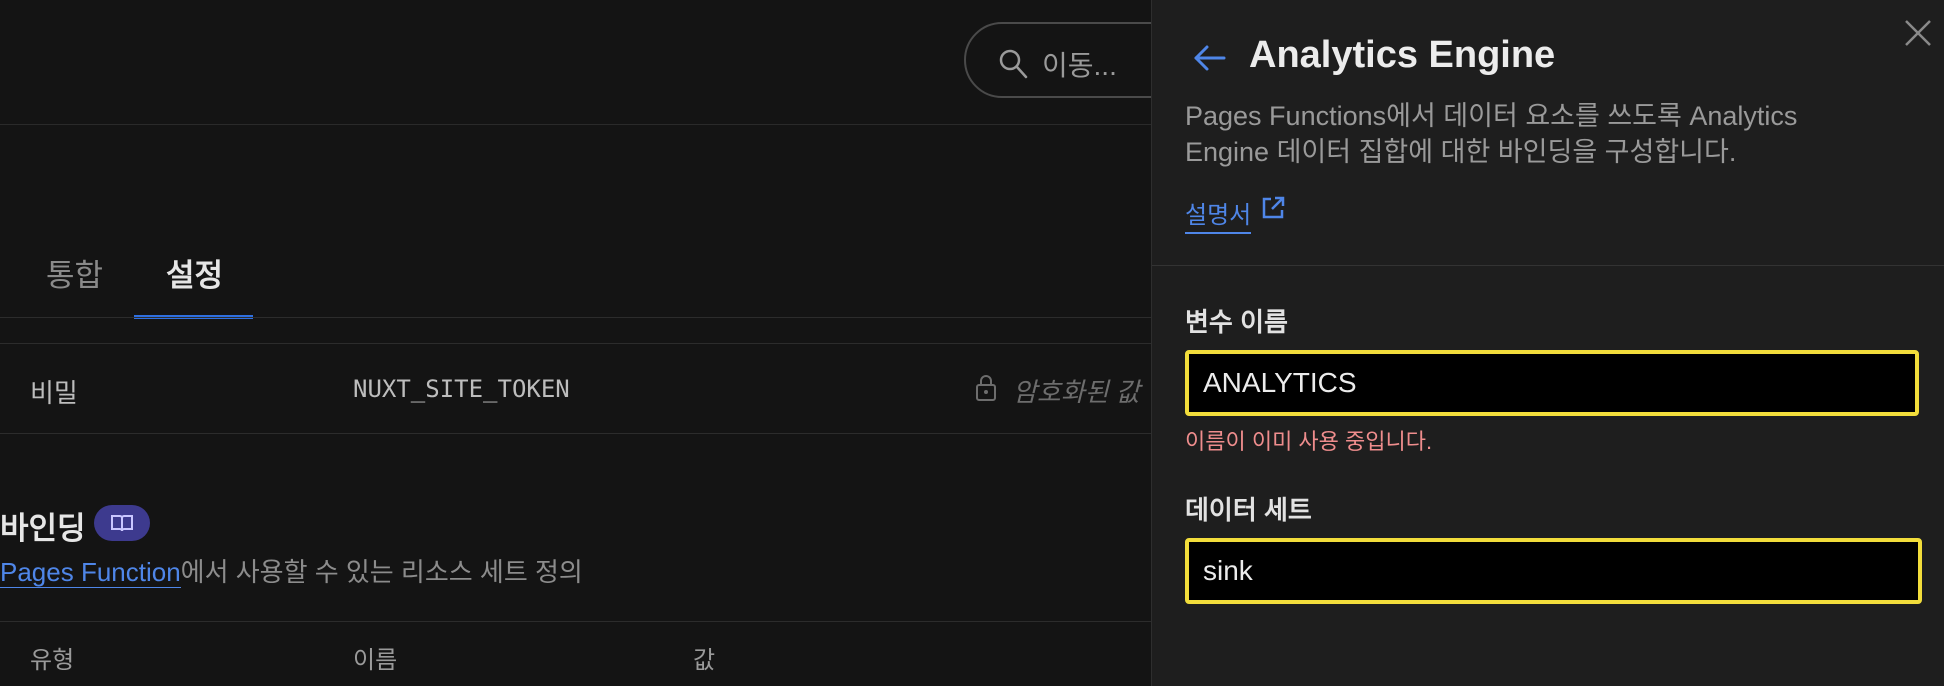 The width and height of the screenshot is (1944, 686). I want to click on variable-name-input, so click(1552, 383).